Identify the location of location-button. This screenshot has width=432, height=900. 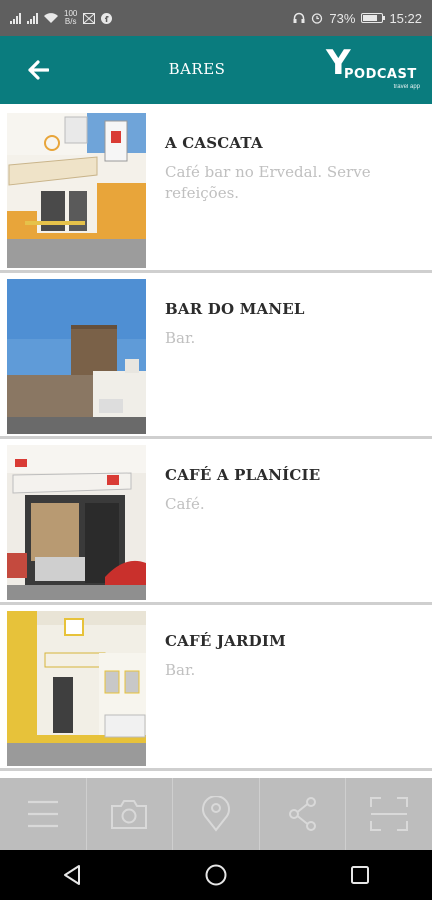
(216, 814).